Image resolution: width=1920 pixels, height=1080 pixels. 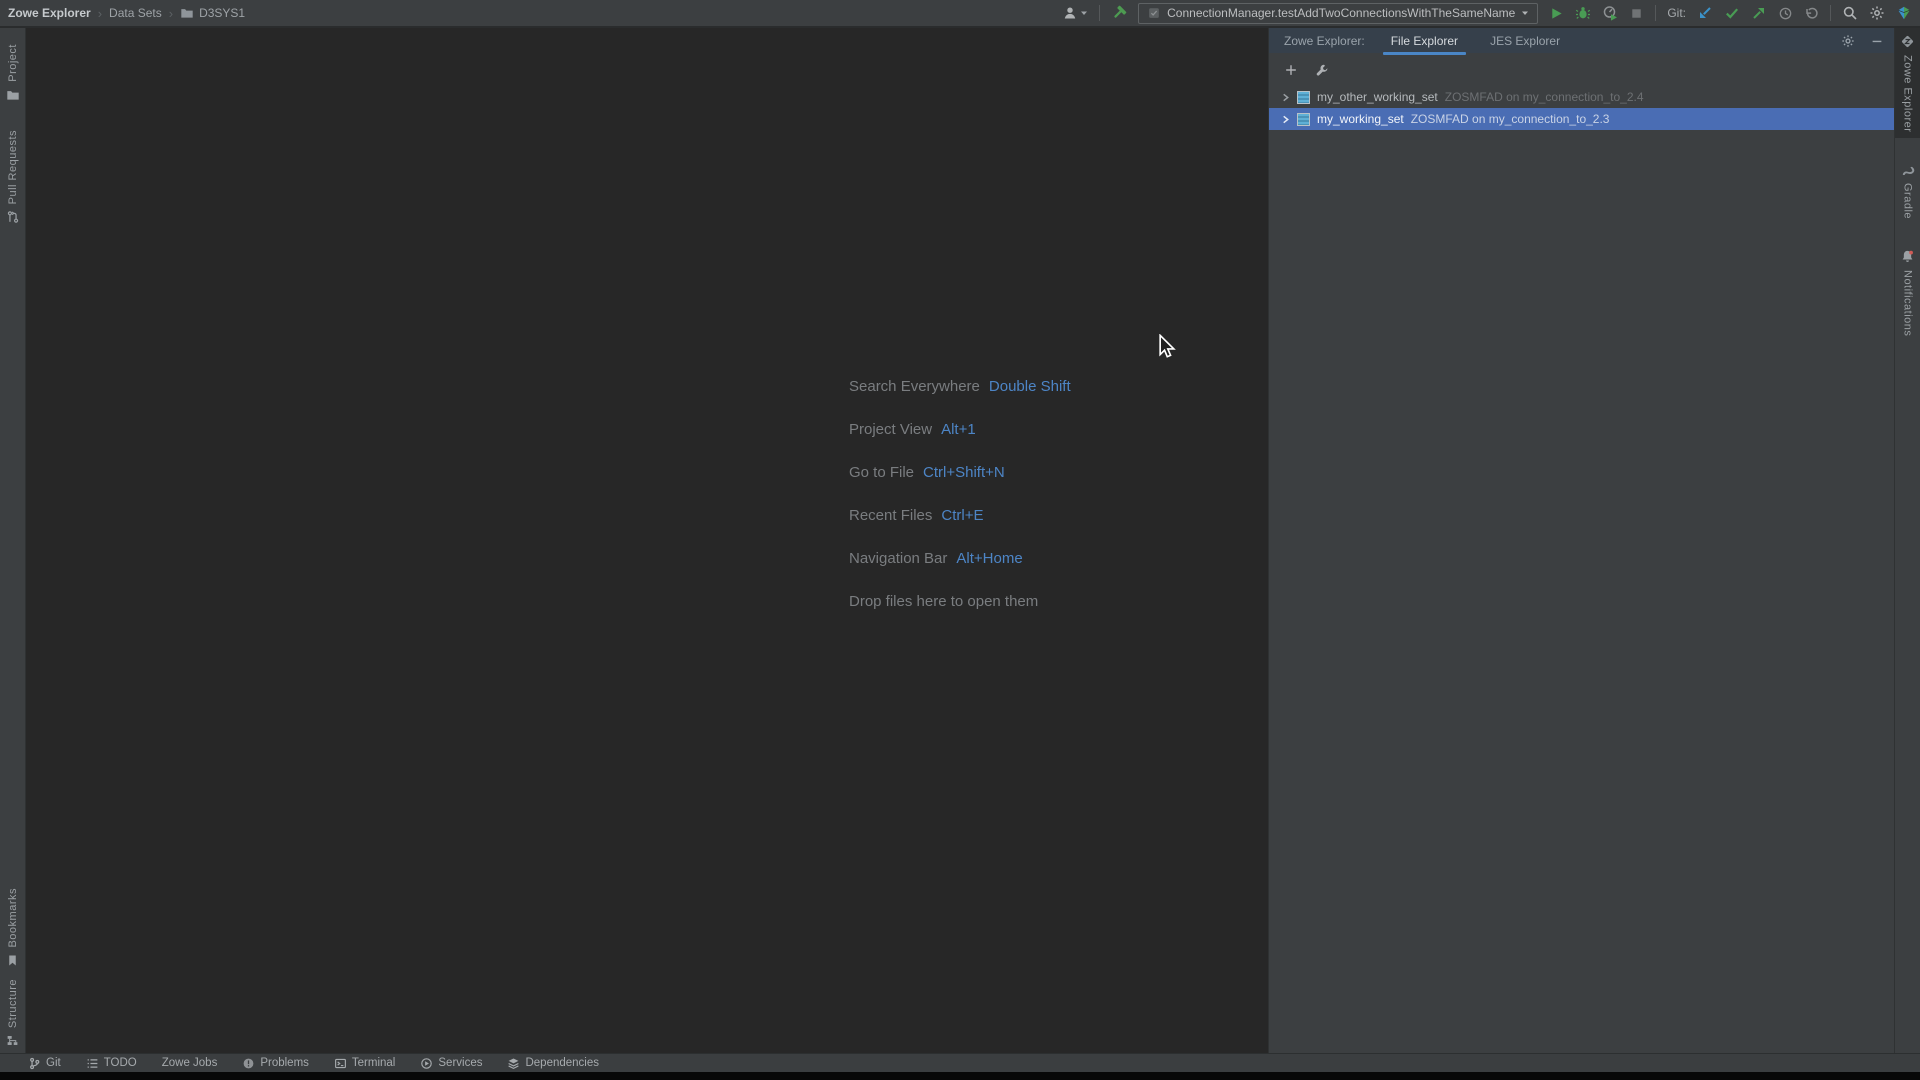 I want to click on run-config-icon, so click(x=1154, y=13).